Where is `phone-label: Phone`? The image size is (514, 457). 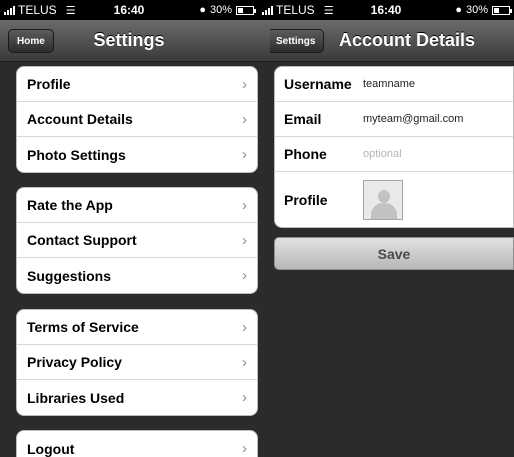
phone-label: Phone is located at coordinates (305, 154).